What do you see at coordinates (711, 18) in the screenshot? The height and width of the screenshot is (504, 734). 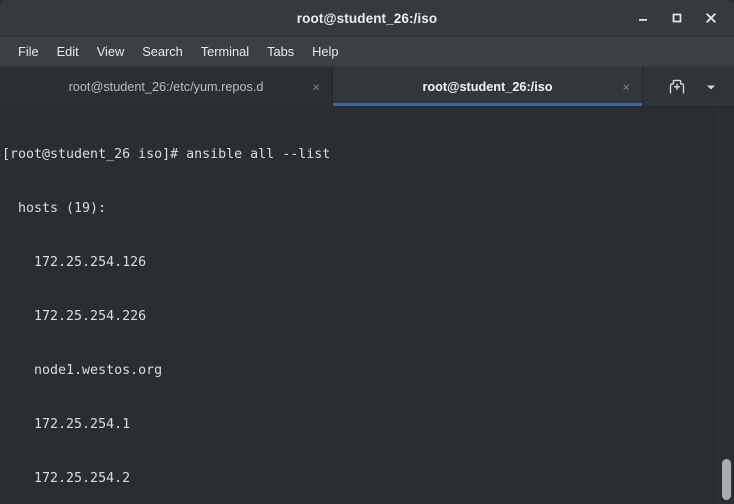 I see `close-button` at bounding box center [711, 18].